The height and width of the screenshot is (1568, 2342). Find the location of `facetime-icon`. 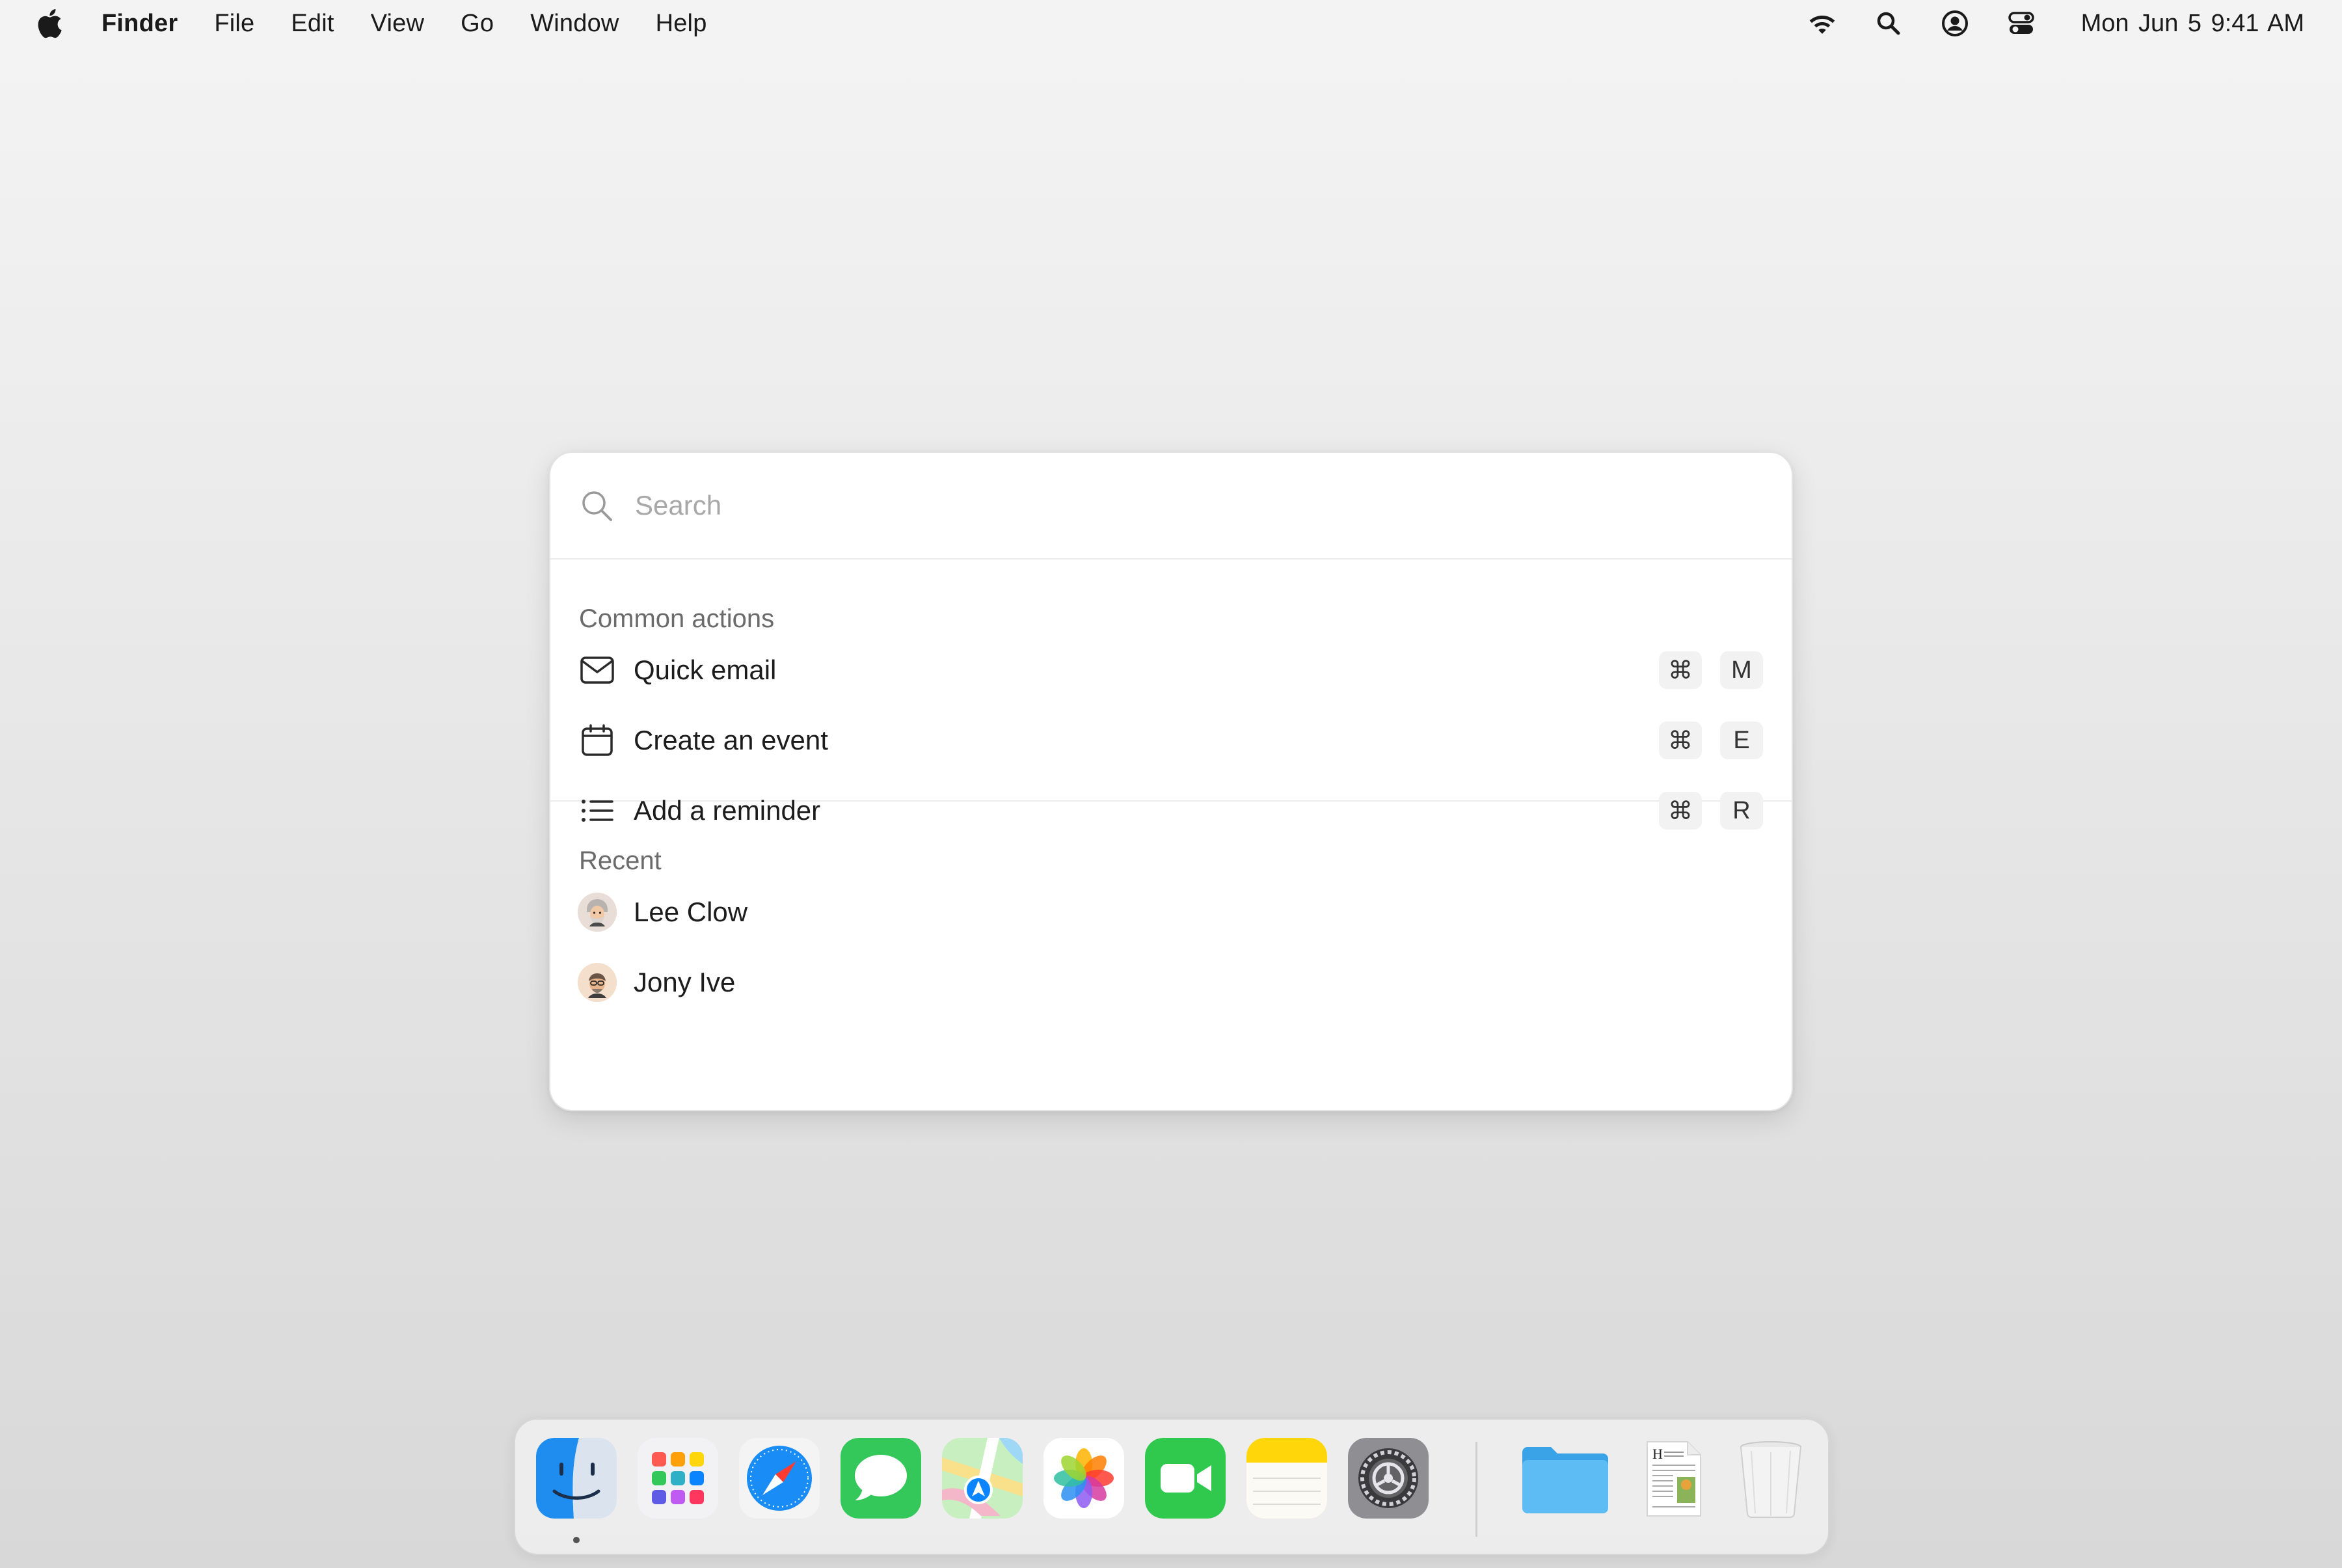

facetime-icon is located at coordinates (1185, 1478).